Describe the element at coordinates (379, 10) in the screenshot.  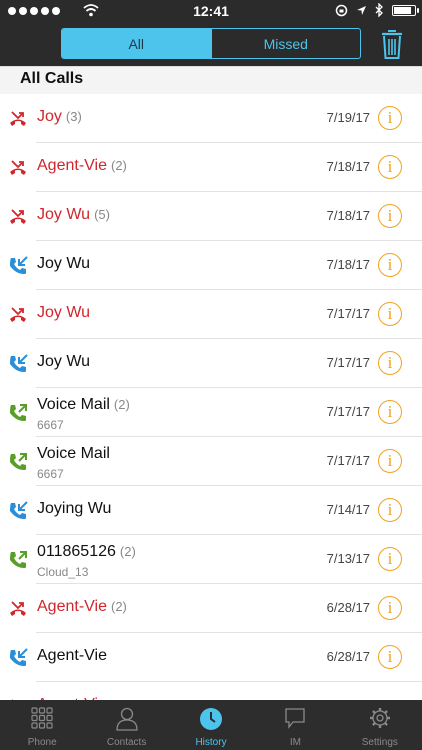
I see `bluetooth-icon` at that location.